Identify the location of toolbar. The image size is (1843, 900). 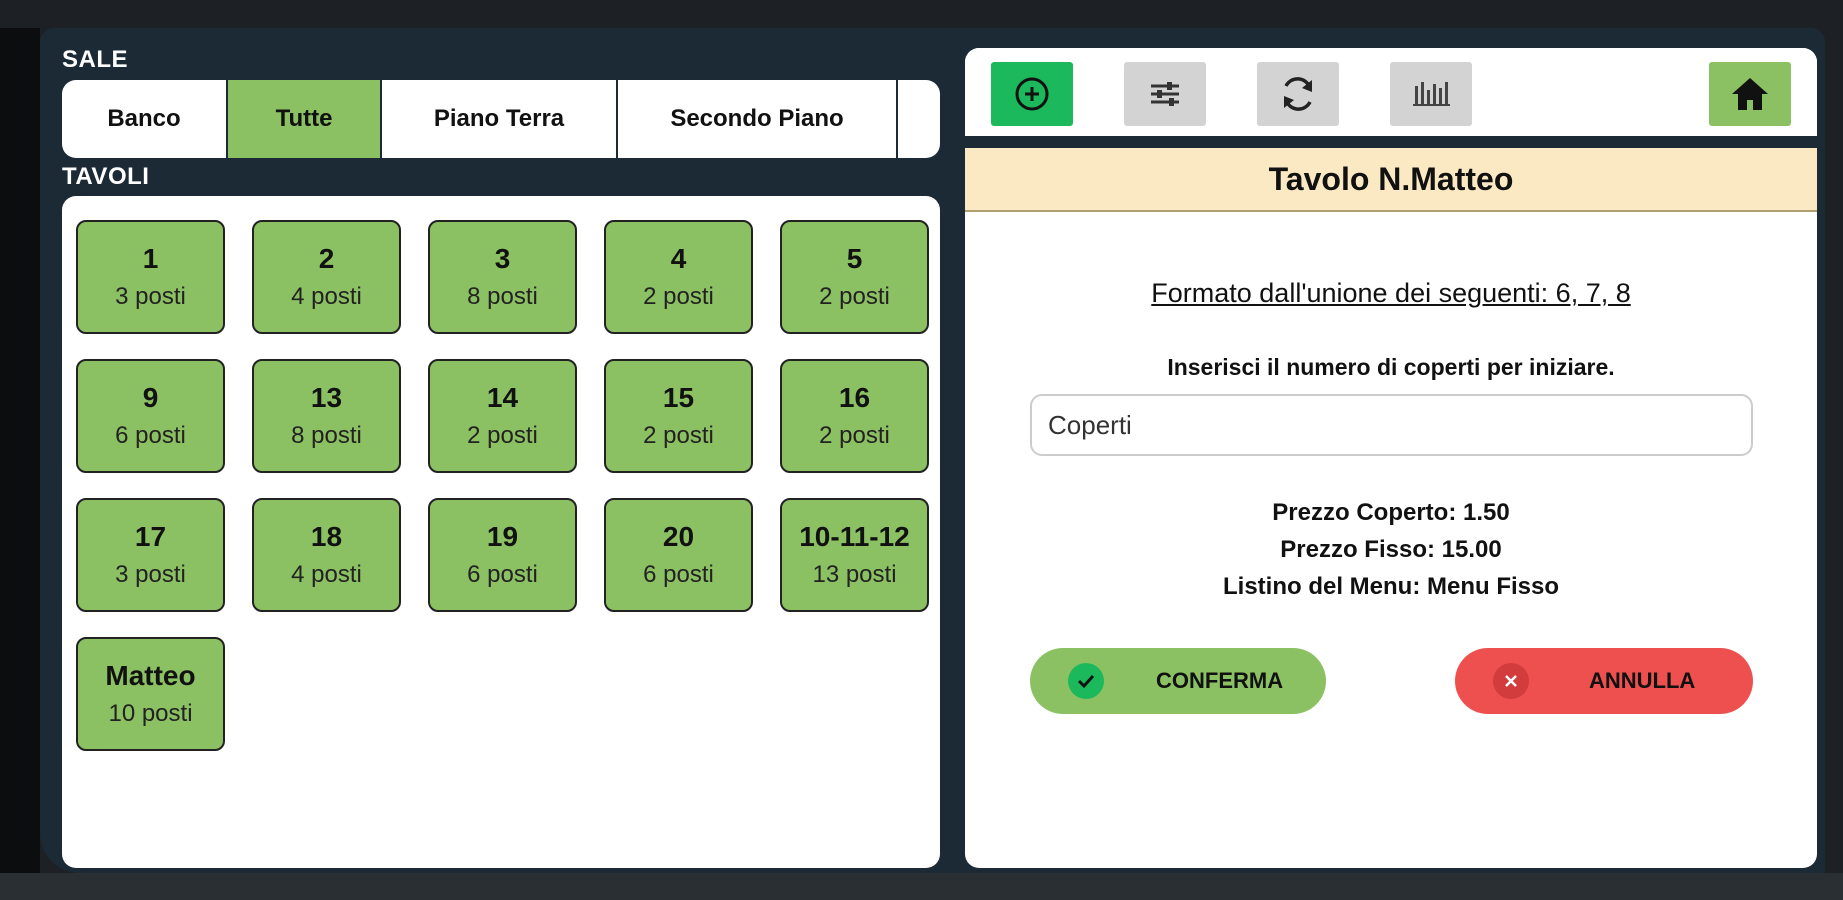
(1391, 92).